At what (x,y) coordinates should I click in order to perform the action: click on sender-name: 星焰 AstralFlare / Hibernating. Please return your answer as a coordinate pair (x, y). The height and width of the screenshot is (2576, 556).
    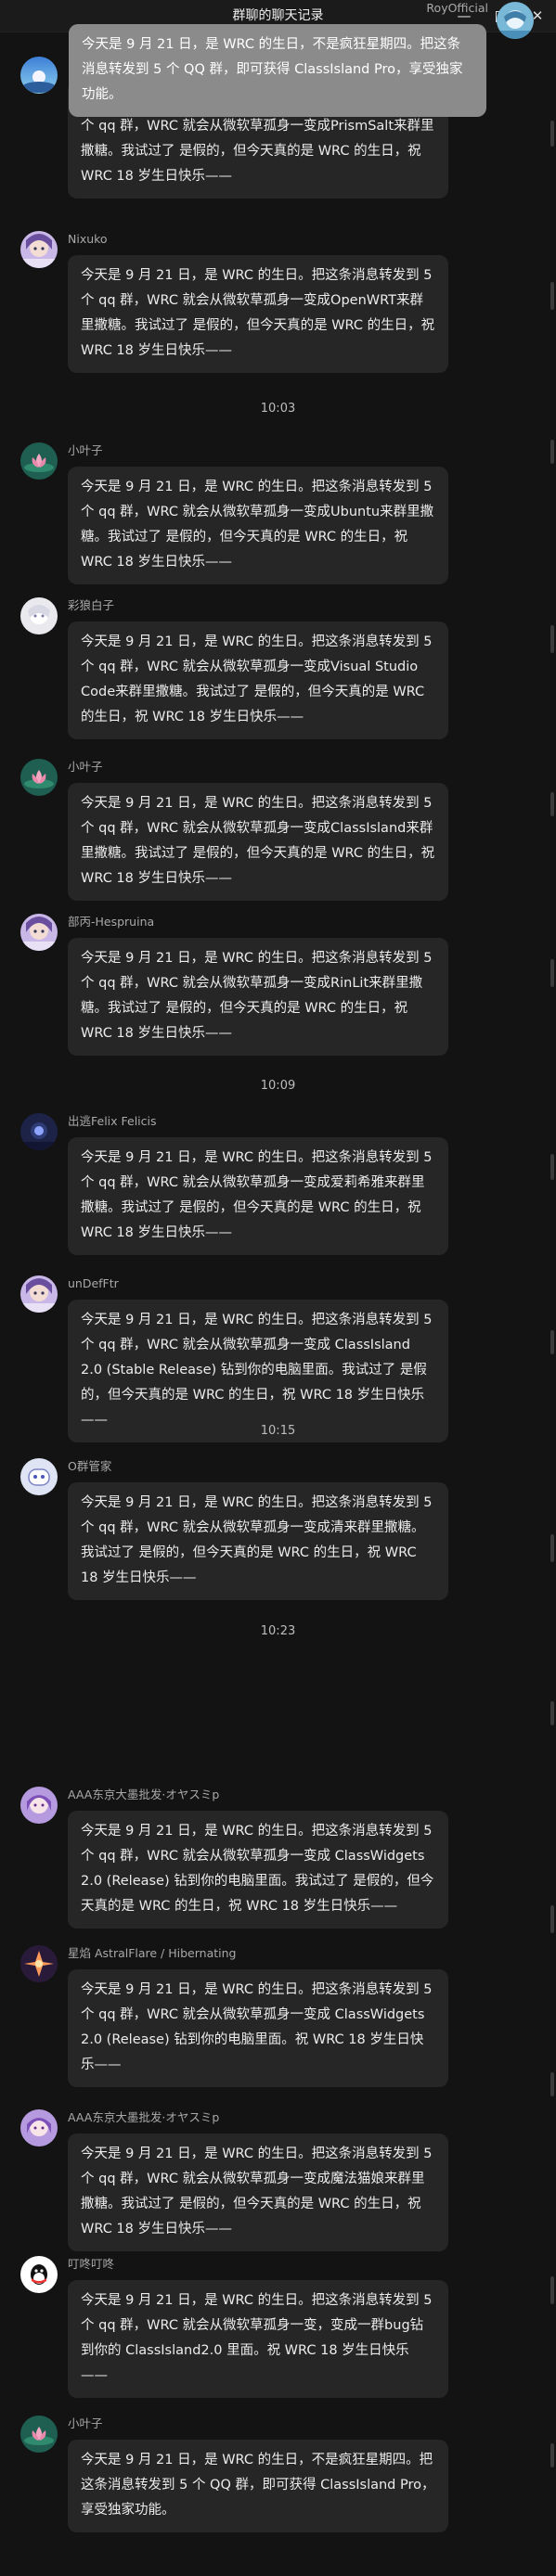
    Looking at the image, I should click on (284, 1953).